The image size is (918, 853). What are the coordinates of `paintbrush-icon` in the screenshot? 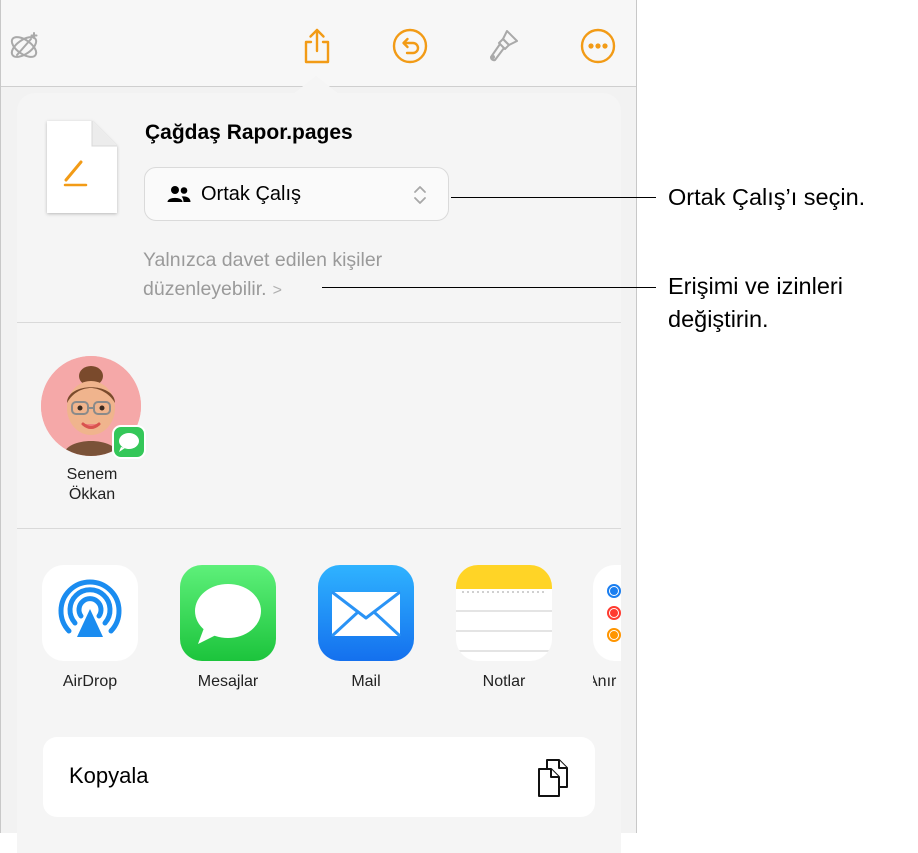 It's located at (502, 46).